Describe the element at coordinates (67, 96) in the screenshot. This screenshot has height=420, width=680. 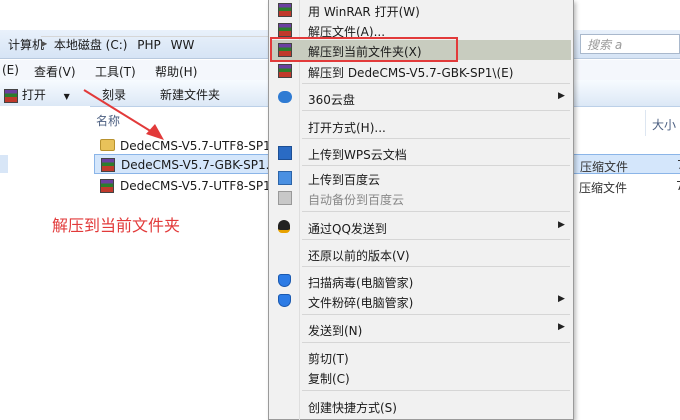
I see `chevron-down-icon: ▼` at that location.